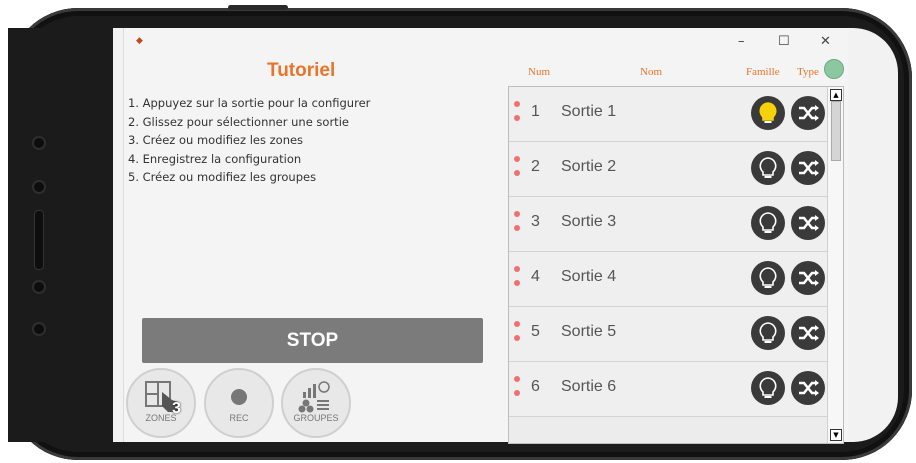  I want to click on scroll-thumb, so click(836, 131).